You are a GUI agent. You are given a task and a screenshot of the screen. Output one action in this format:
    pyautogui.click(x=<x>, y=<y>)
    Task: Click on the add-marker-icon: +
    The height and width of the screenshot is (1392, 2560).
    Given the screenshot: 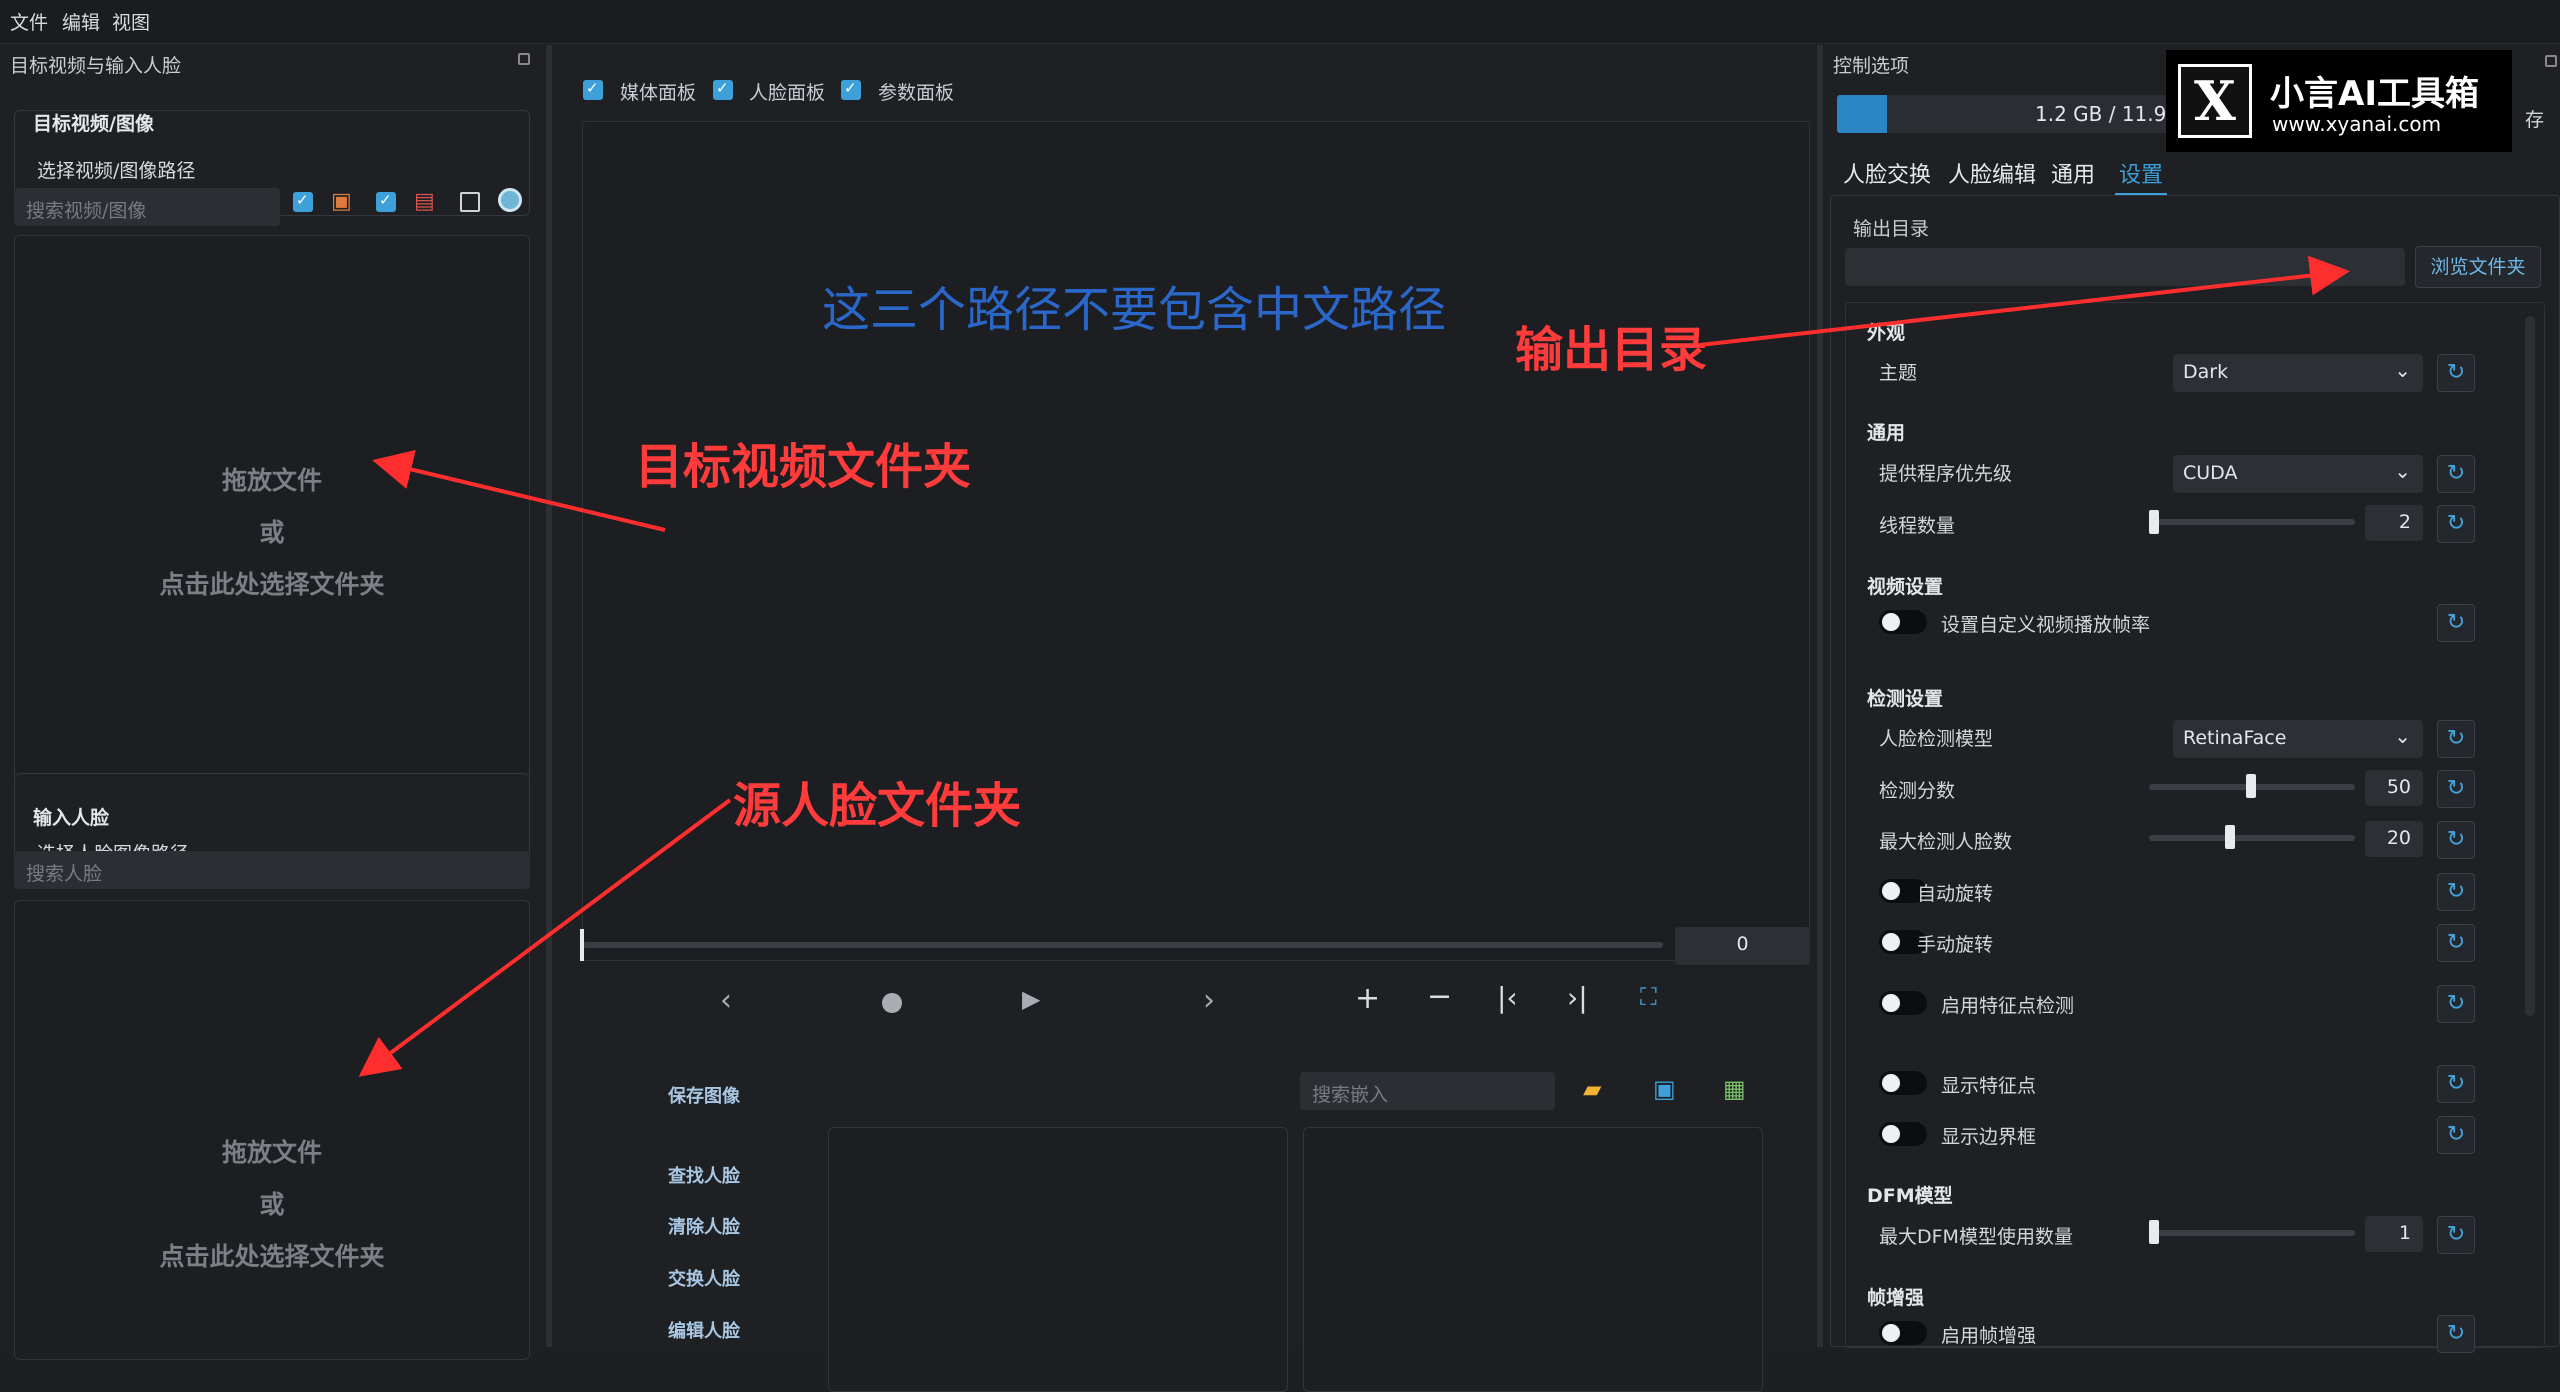 What is the action you would take?
    pyautogui.click(x=1367, y=998)
    